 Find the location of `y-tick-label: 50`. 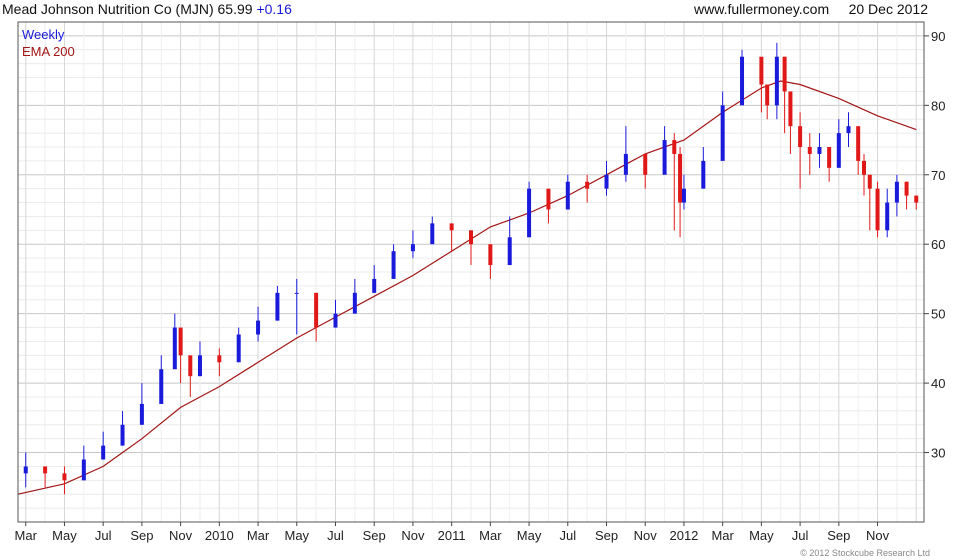

y-tick-label: 50 is located at coordinates (938, 314).